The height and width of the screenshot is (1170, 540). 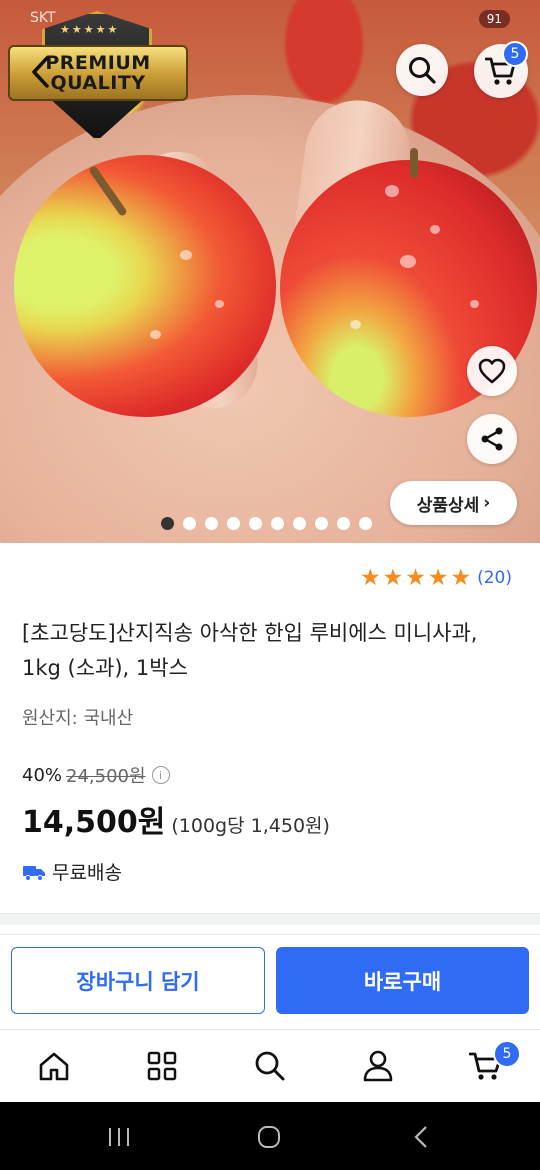 I want to click on tab-home, so click(x=54, y=1066).